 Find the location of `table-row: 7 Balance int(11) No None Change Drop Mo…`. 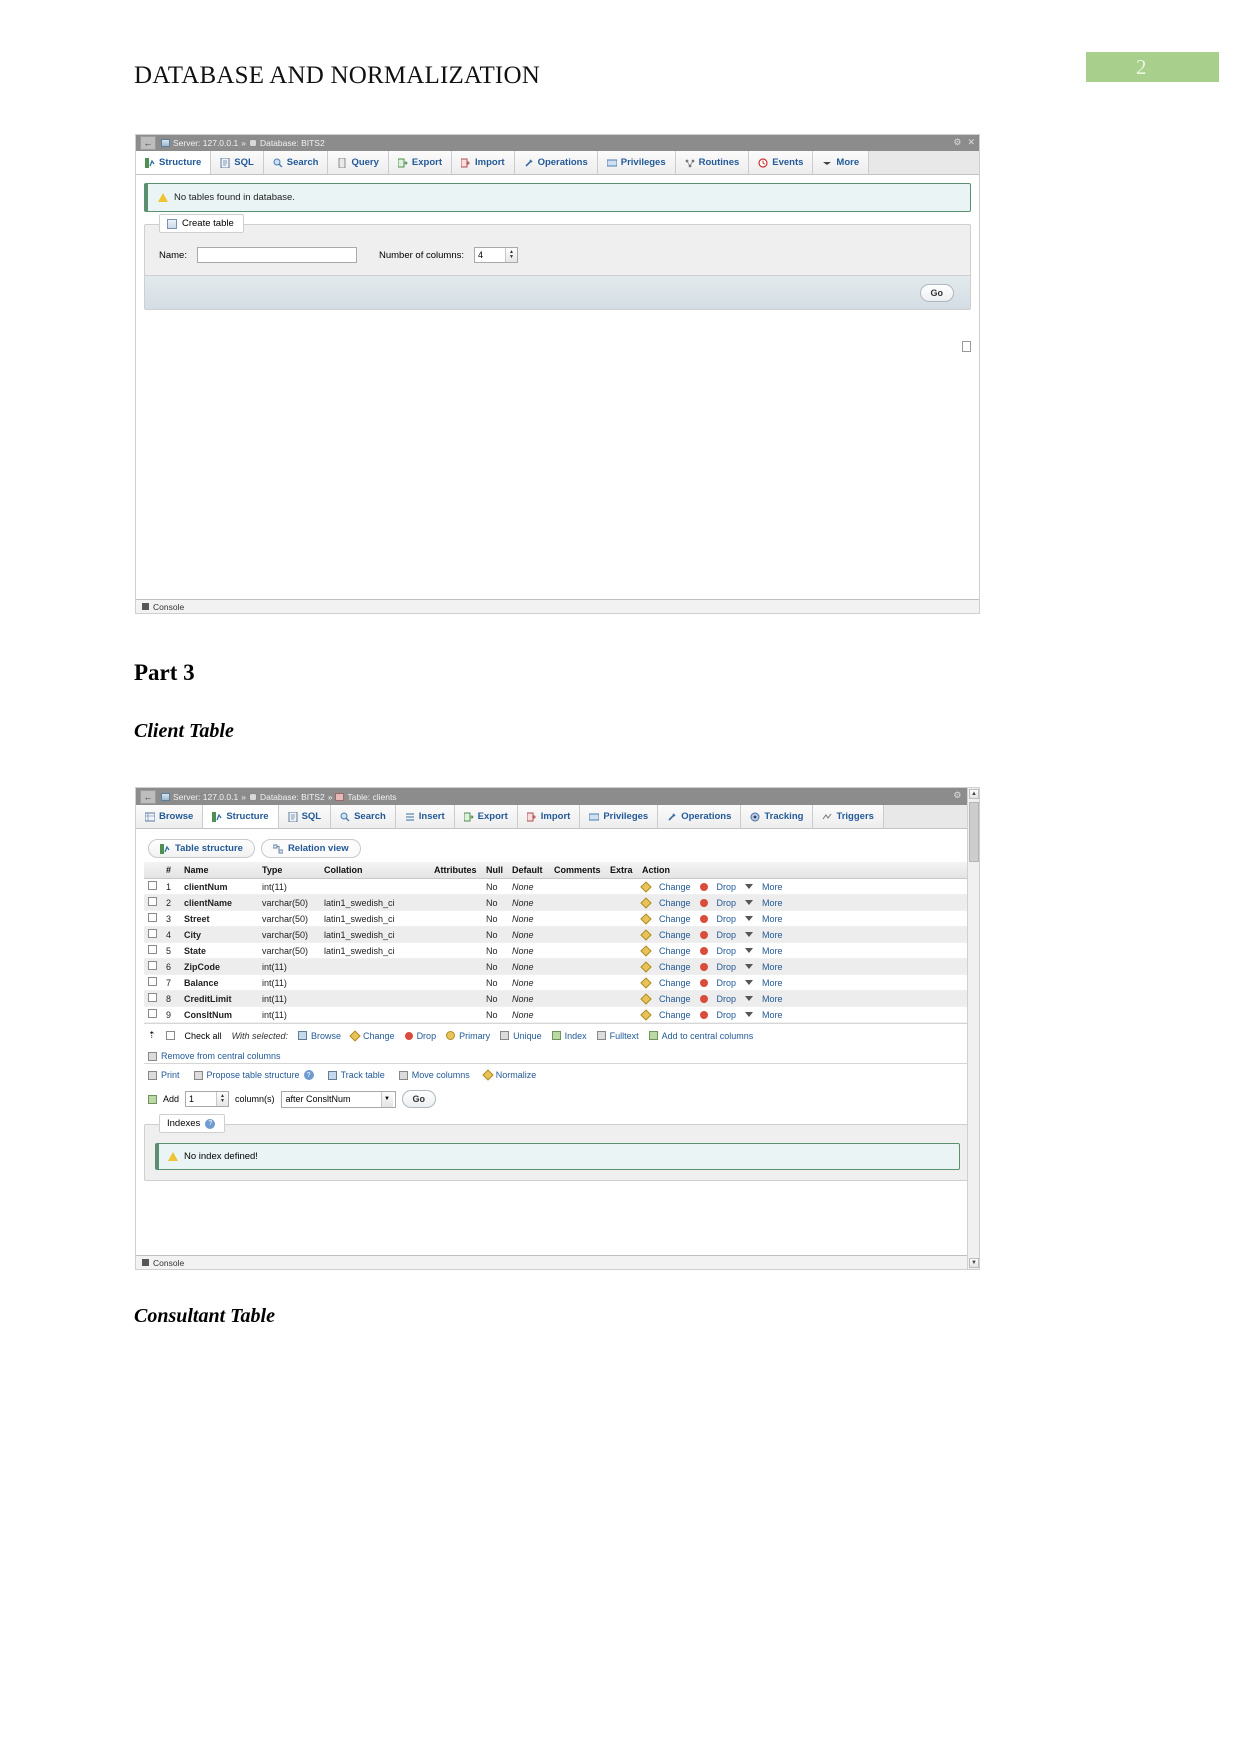

table-row: 7 Balance int(11) No None Change Drop Mo… is located at coordinates (557, 982).